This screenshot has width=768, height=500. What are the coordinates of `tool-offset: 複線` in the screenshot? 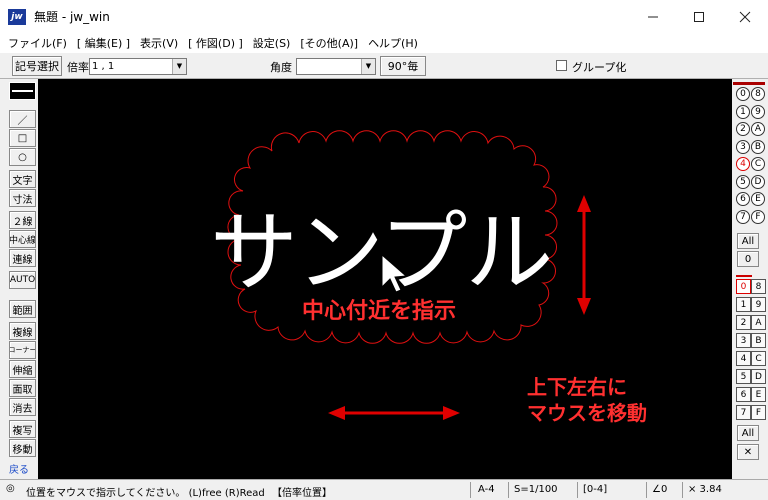 It's located at (22, 331).